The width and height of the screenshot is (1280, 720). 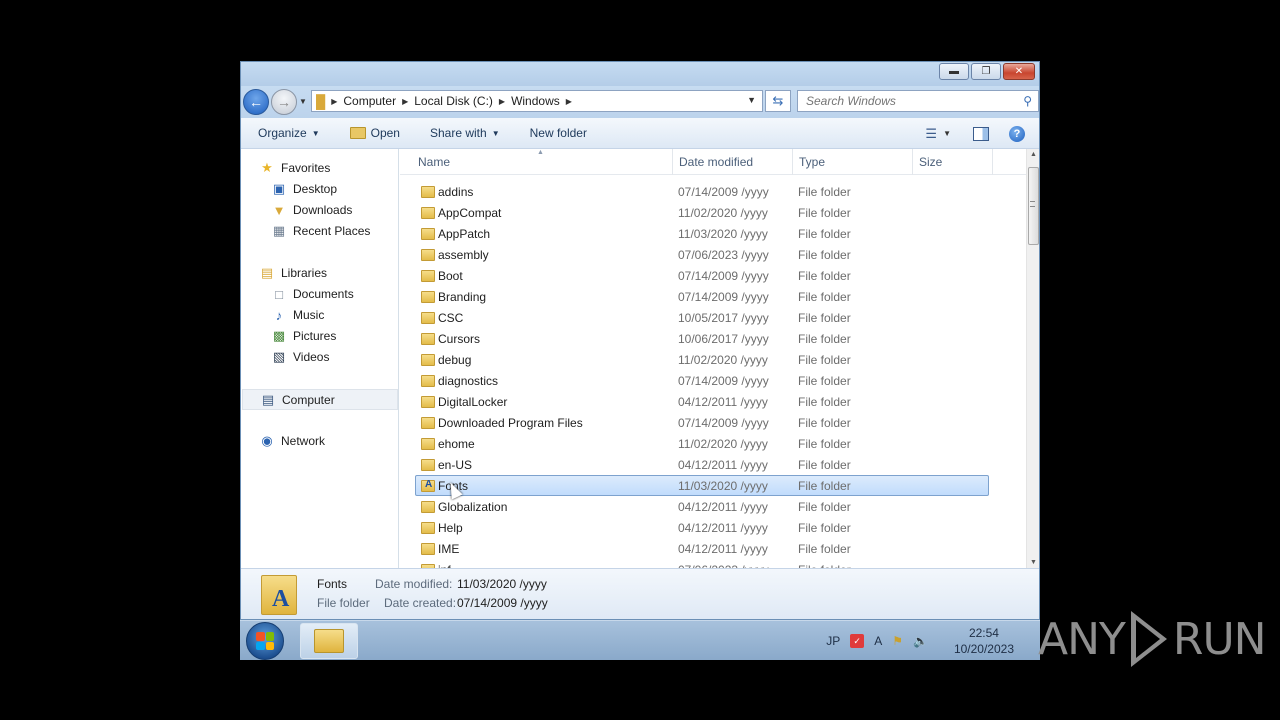 What do you see at coordinates (284, 102) in the screenshot?
I see `forward-button: →` at bounding box center [284, 102].